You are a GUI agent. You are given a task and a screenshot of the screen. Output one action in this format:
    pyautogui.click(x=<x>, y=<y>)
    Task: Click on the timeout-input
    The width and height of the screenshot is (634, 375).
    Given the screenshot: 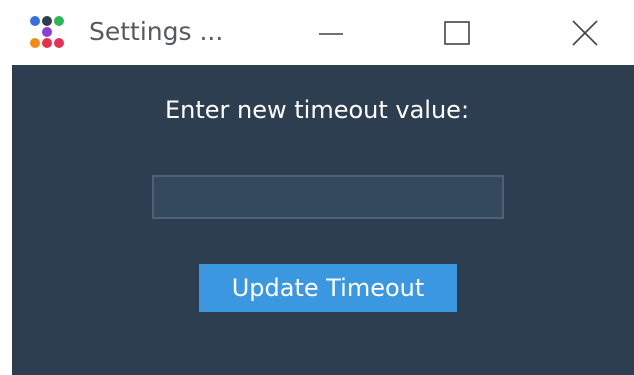 What is the action you would take?
    pyautogui.click(x=328, y=197)
    